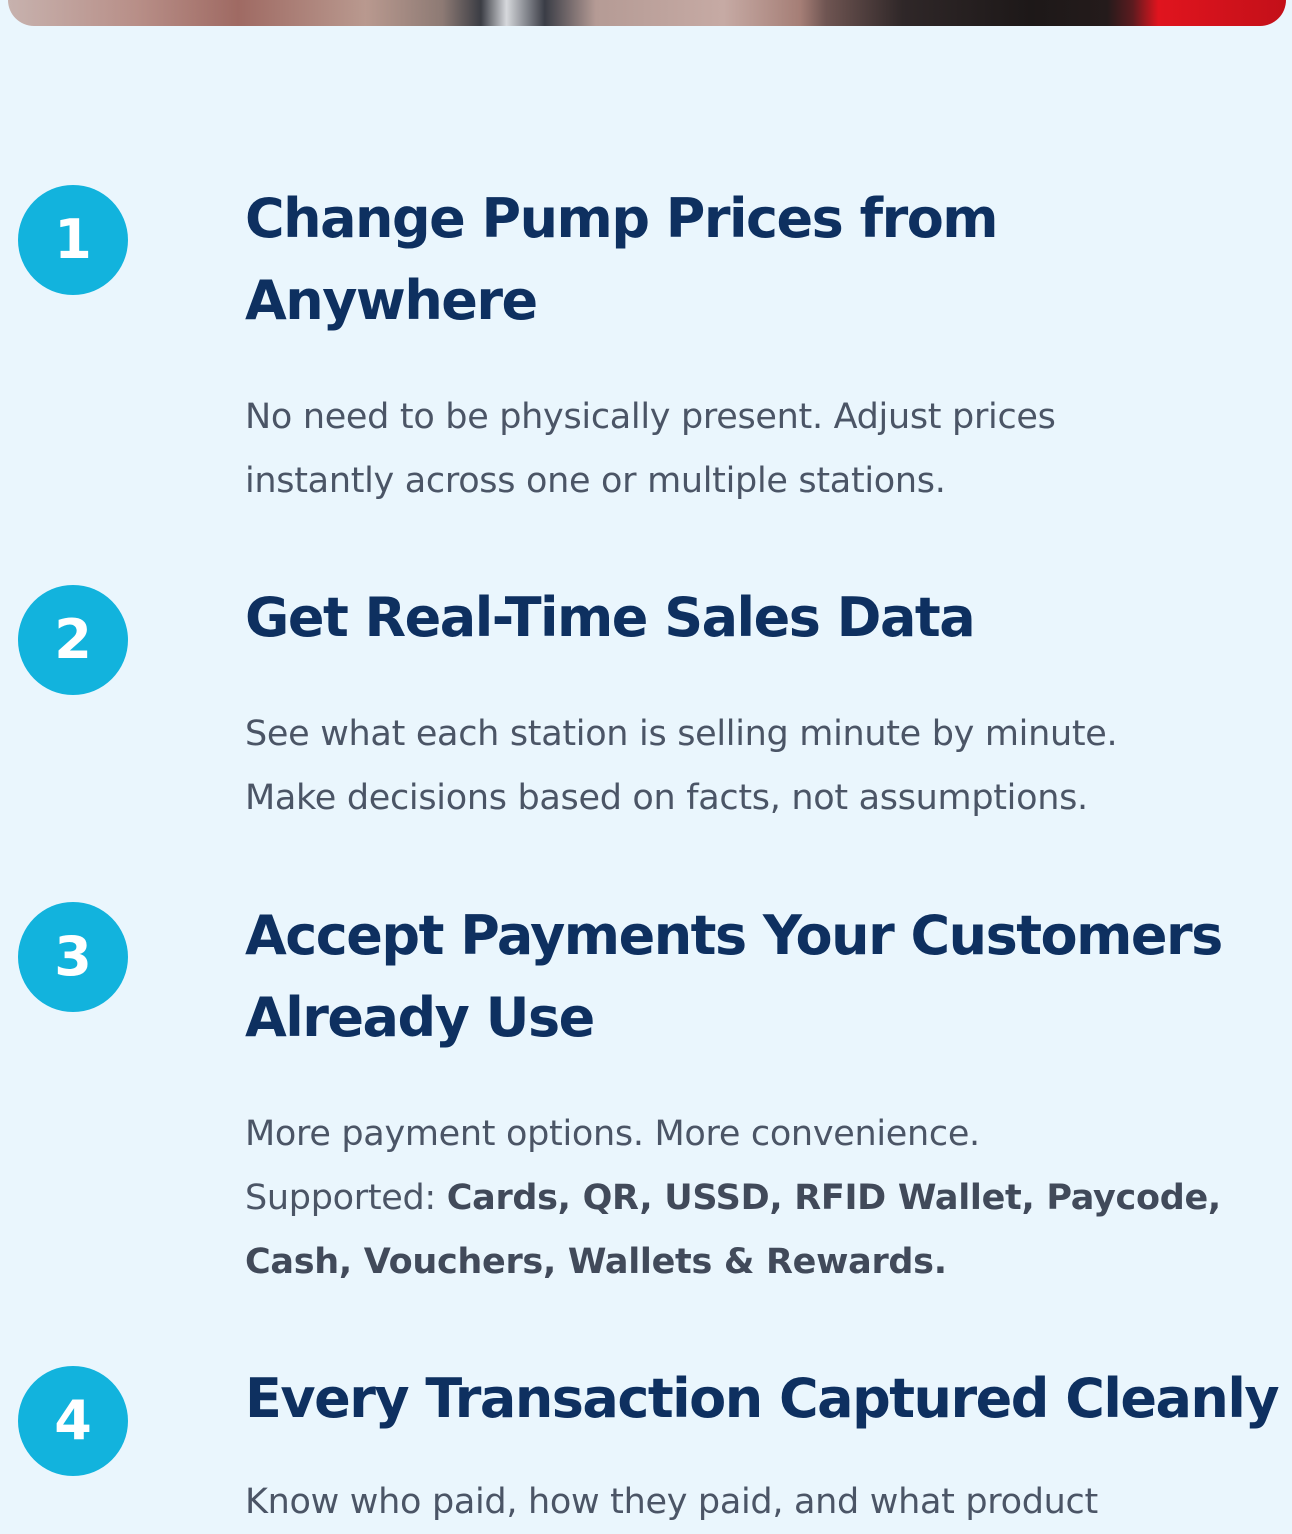 This screenshot has width=1292, height=1534. What do you see at coordinates (734, 935) in the screenshot?
I see `step-title-line: Accept Payments Your Customers` at bounding box center [734, 935].